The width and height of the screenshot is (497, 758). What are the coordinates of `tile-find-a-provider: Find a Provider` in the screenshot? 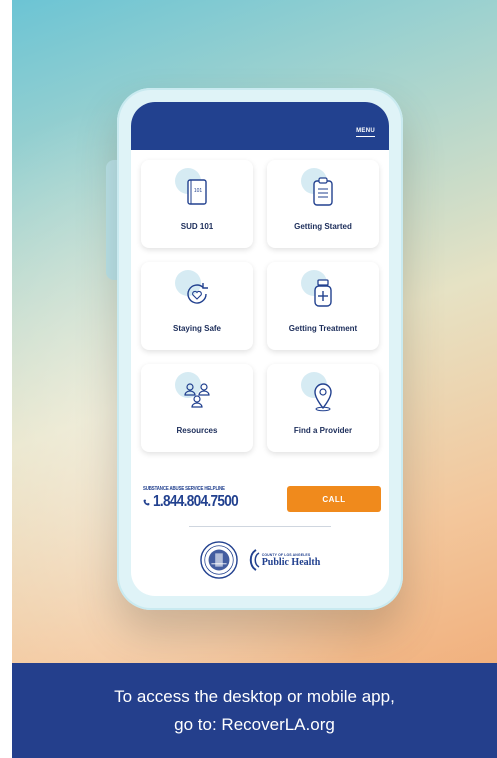 It's located at (323, 408).